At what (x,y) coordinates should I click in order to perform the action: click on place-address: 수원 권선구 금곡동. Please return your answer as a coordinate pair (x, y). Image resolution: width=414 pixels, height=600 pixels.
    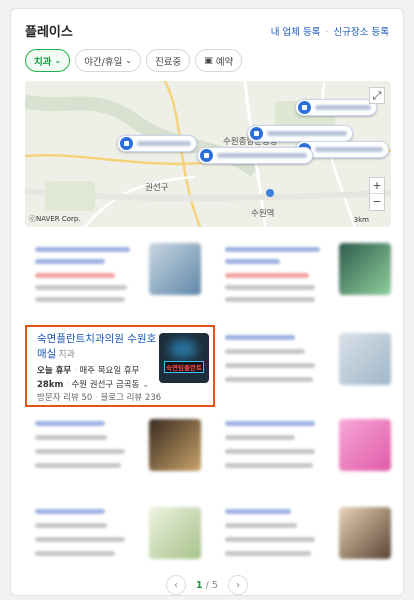
    Looking at the image, I should click on (105, 385).